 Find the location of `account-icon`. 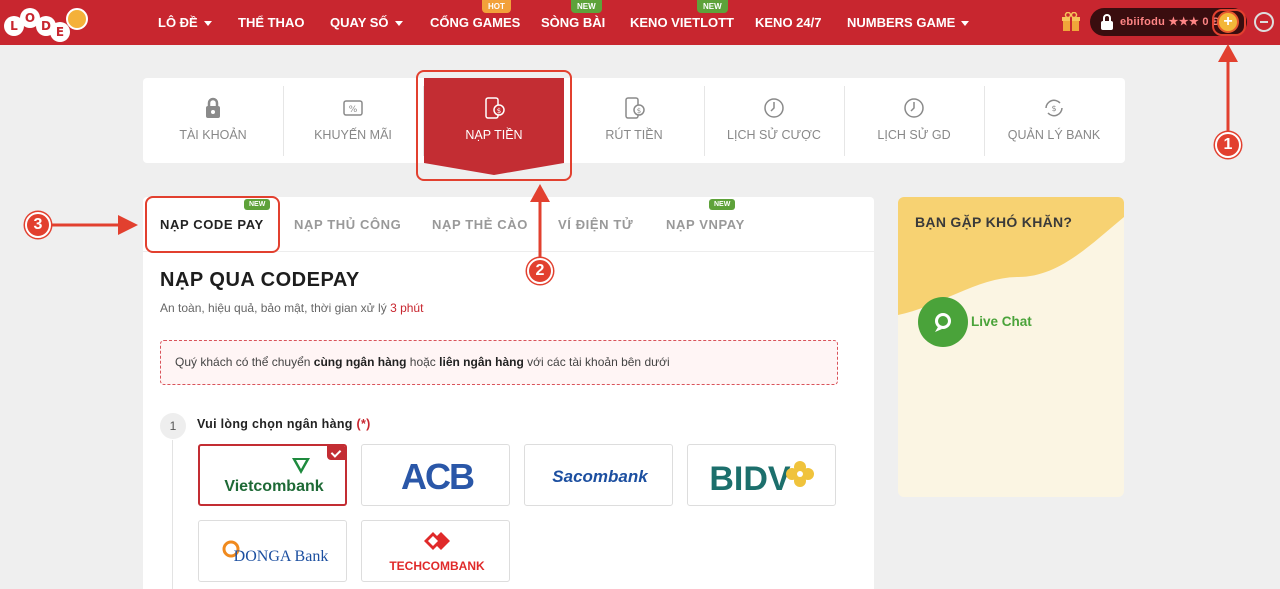

account-icon is located at coordinates (213, 107).